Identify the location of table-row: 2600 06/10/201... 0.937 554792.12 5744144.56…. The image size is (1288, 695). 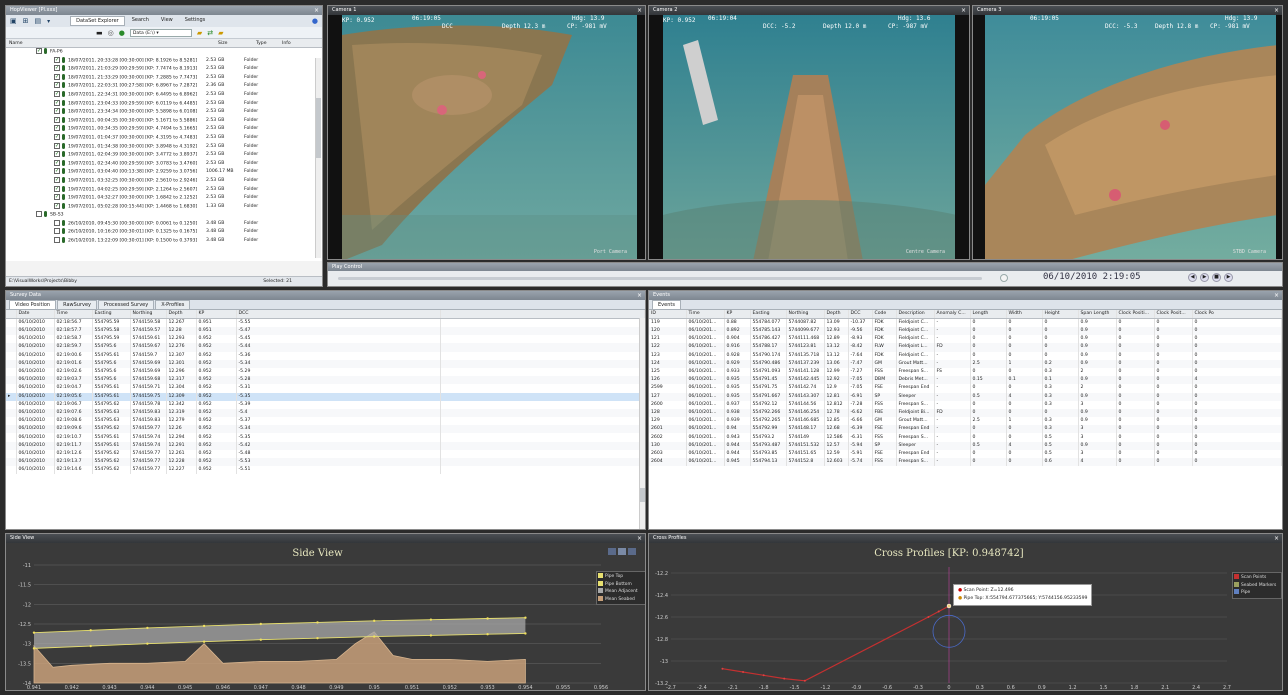
(965, 404).